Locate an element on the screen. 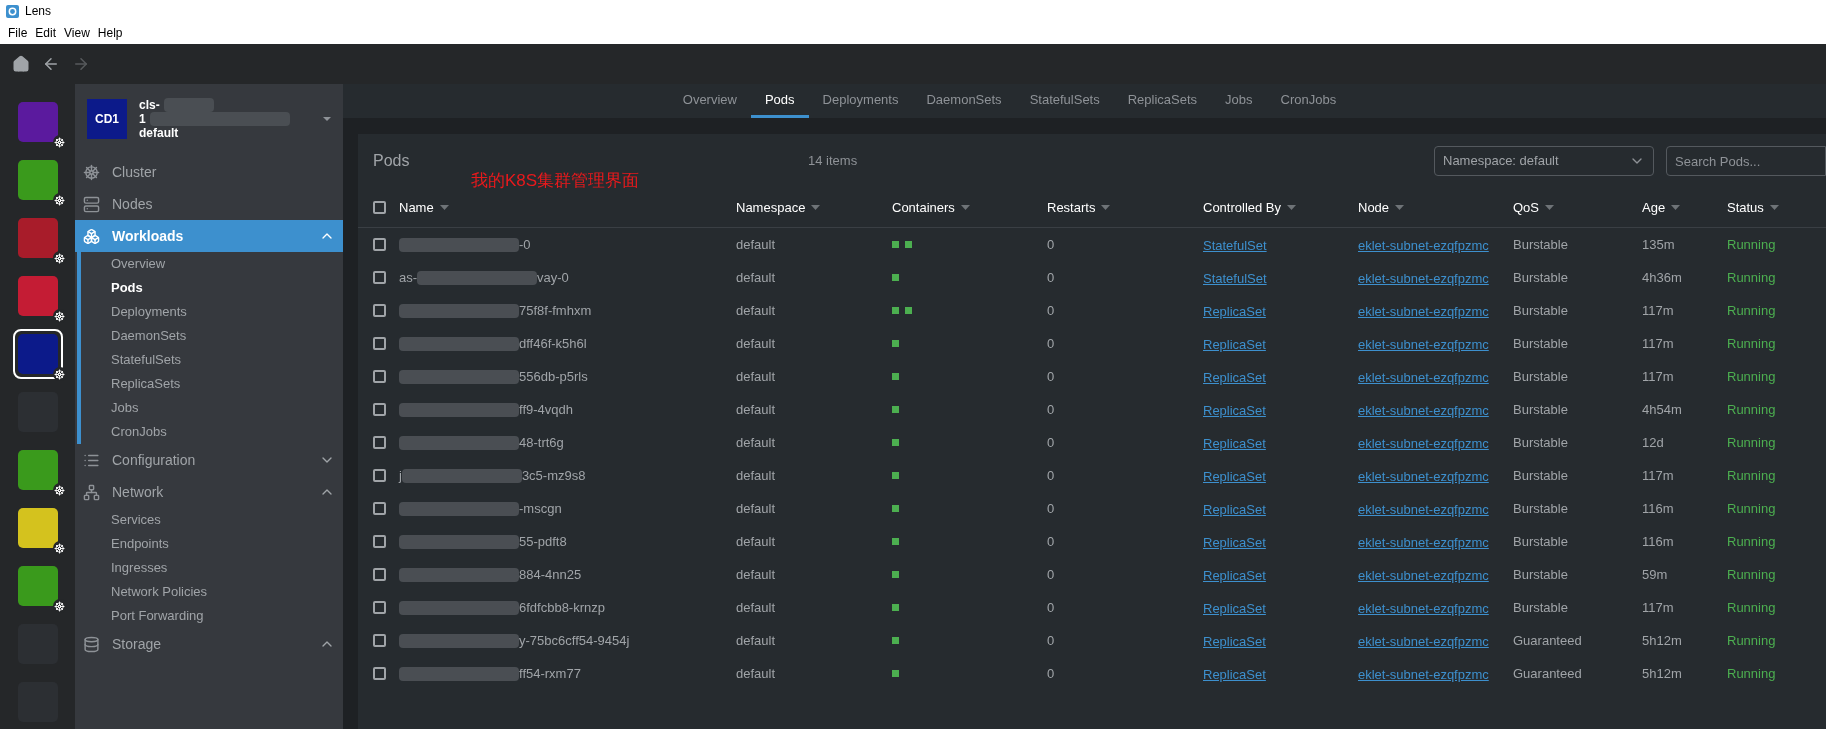 The image size is (1826, 729). column-header: Status is located at coordinates (1772, 207).